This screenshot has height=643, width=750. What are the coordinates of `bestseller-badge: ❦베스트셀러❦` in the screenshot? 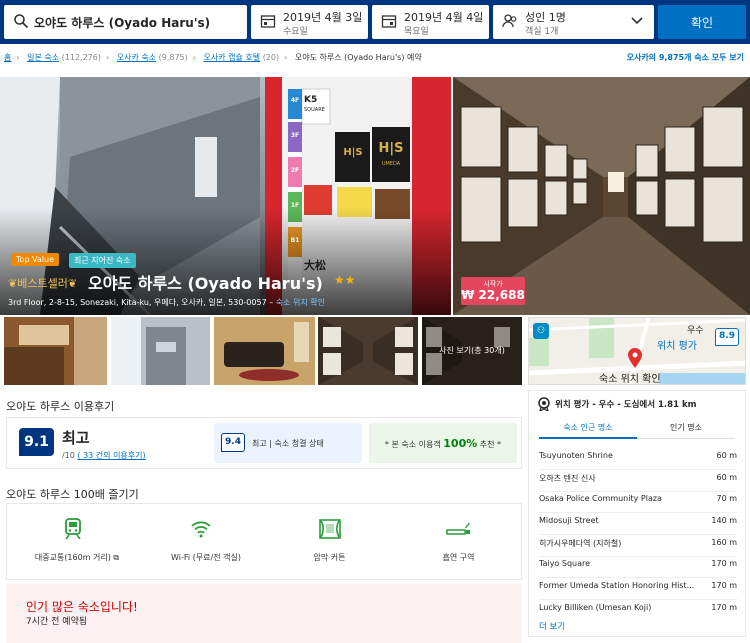 It's located at (43, 283).